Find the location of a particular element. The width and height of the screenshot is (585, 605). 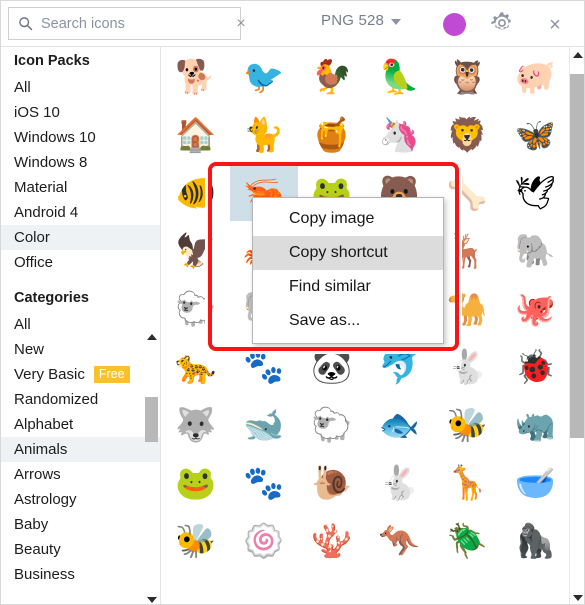

window-close-button: × is located at coordinates (555, 25).